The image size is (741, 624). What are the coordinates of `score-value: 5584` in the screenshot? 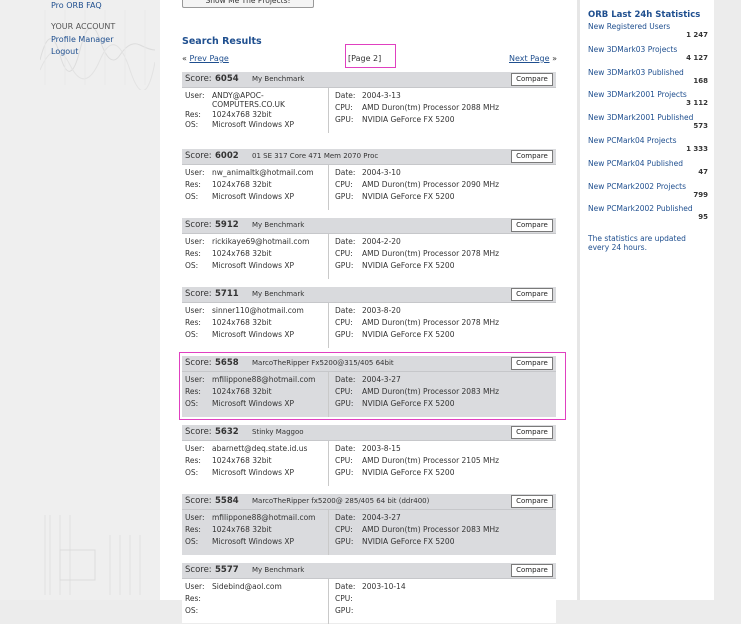 It's located at (227, 501).